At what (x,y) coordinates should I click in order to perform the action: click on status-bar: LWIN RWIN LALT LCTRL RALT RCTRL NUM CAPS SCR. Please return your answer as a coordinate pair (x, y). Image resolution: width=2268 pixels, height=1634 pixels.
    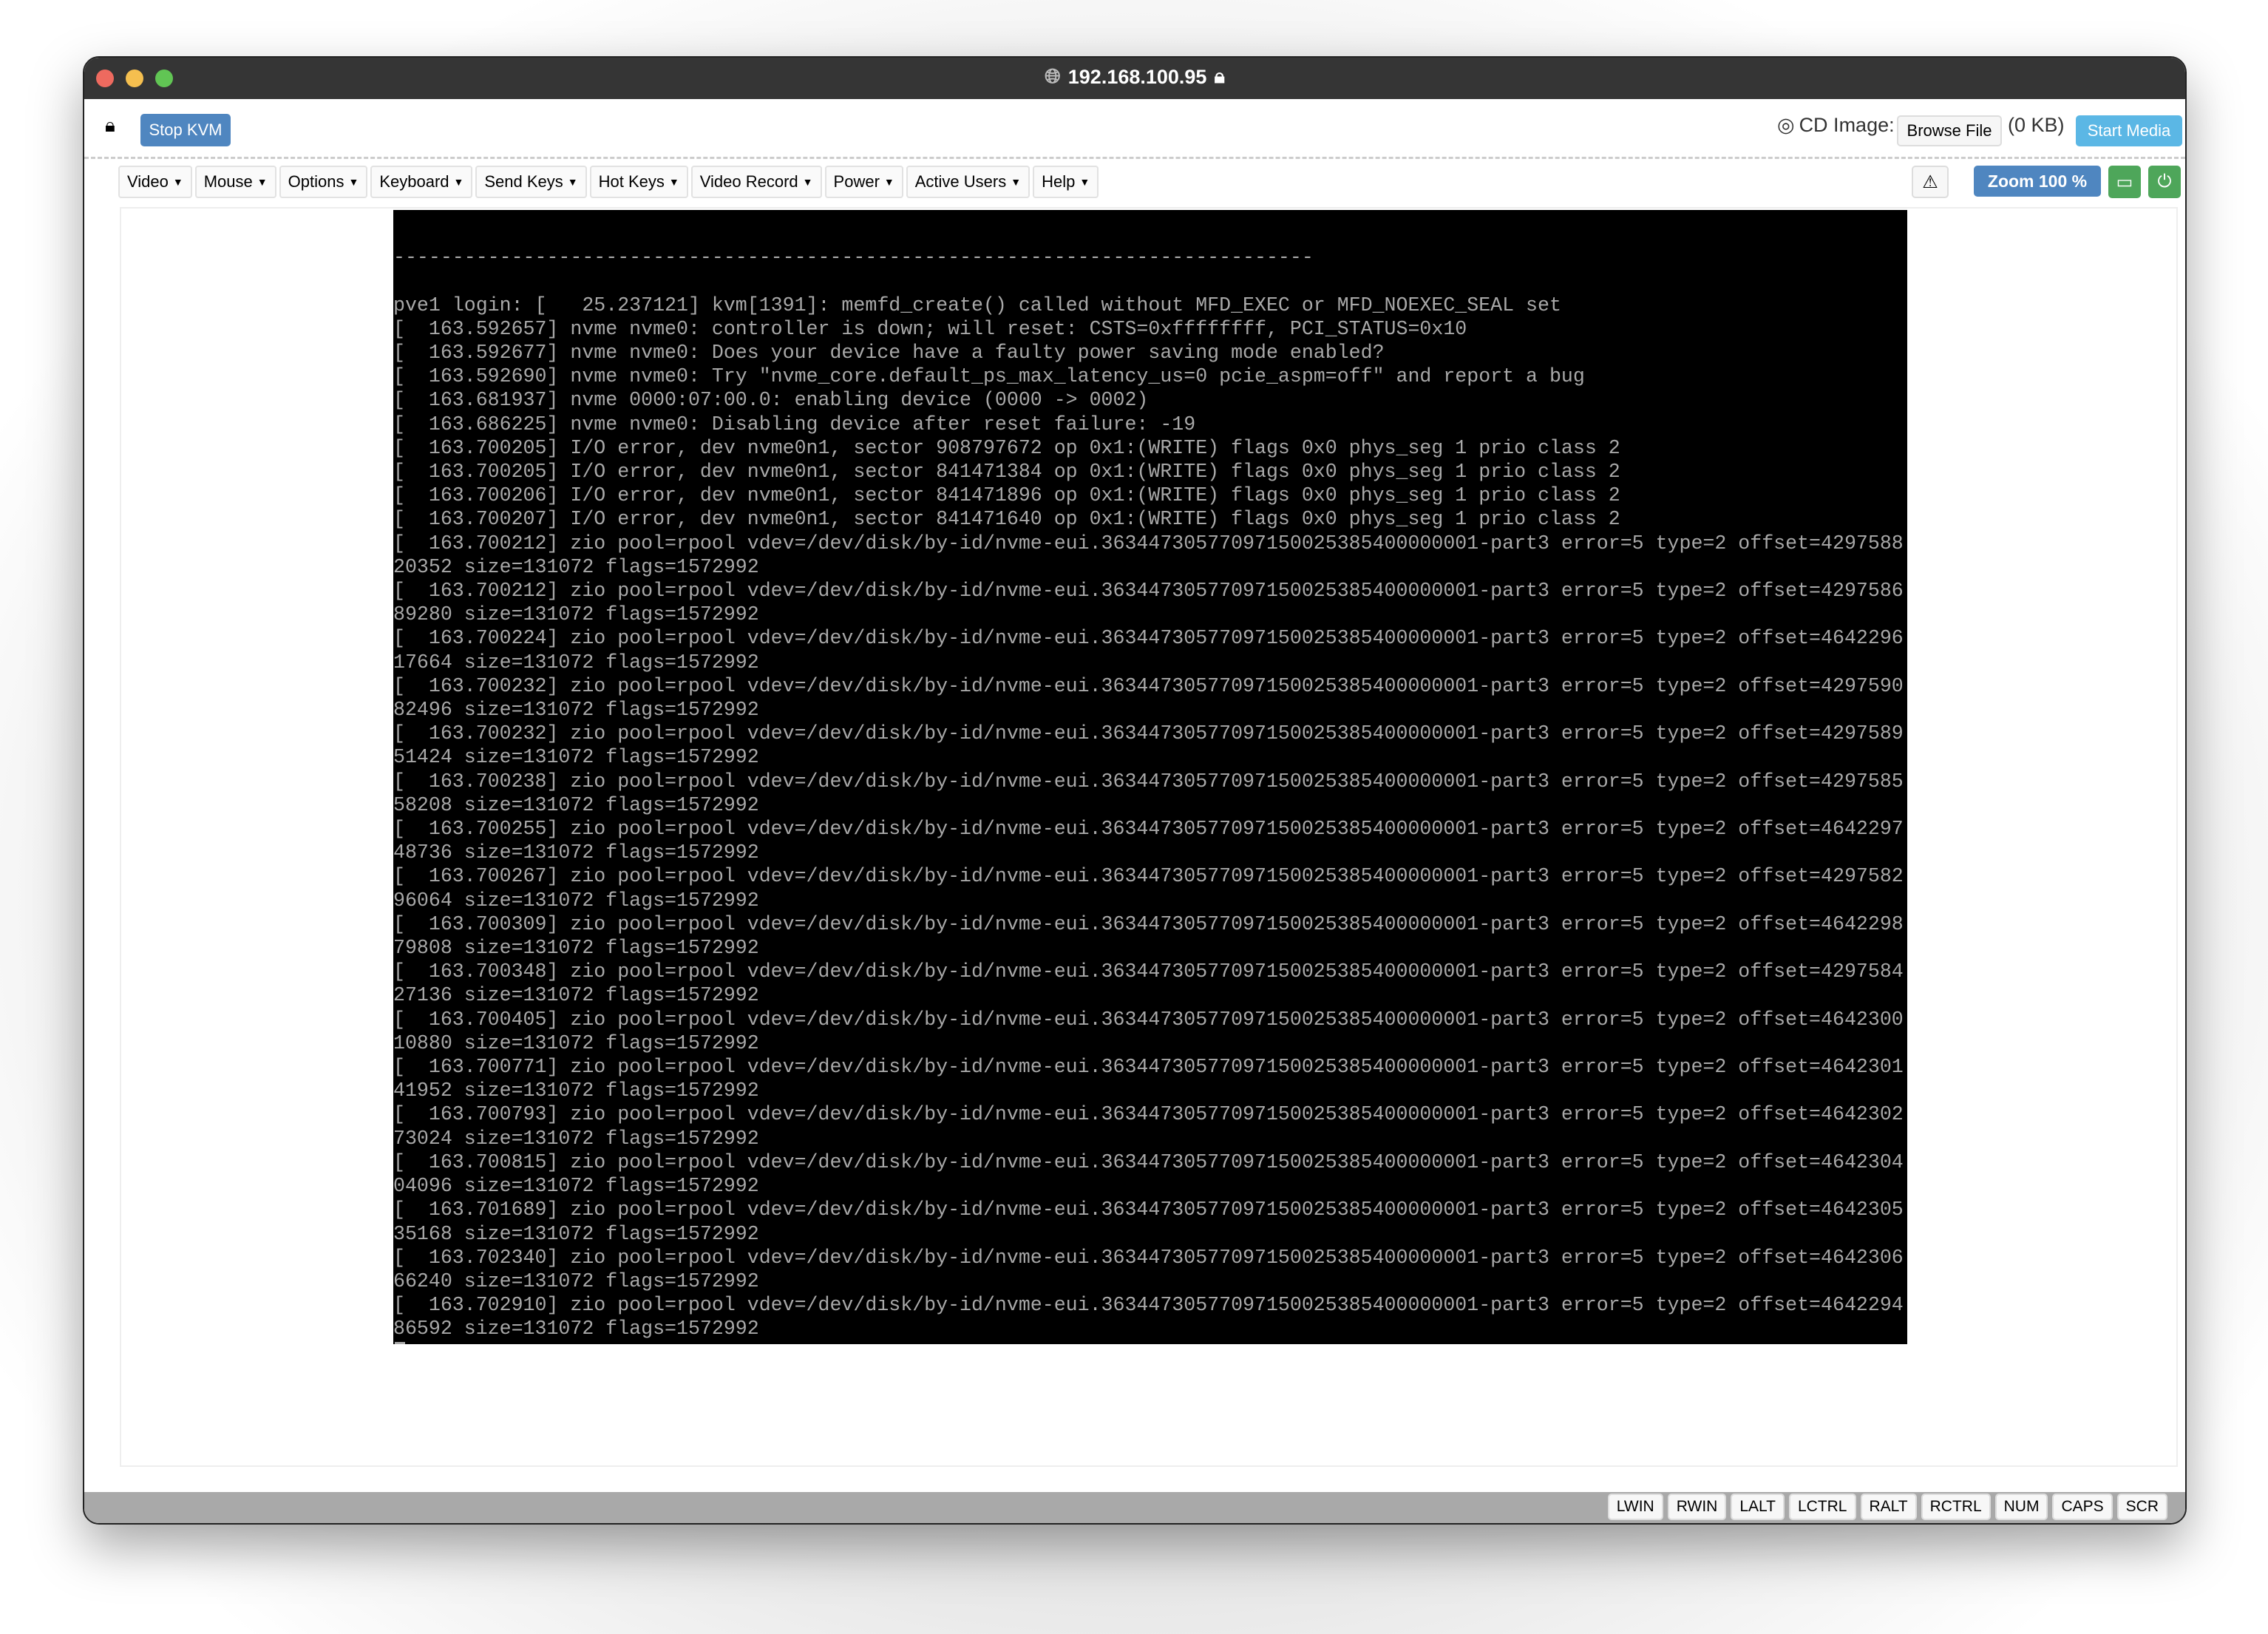
    Looking at the image, I should click on (1134, 1507).